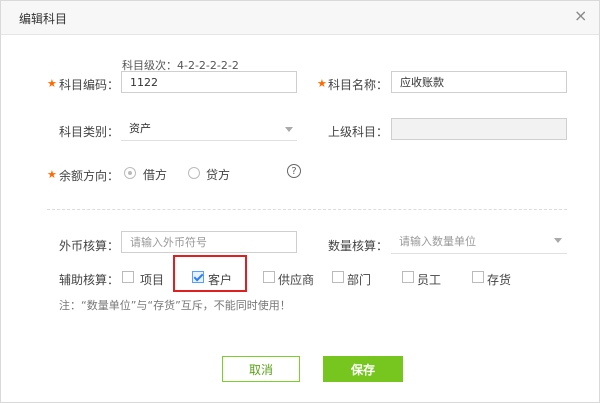 The width and height of the screenshot is (600, 403). I want to click on currency-label: 外币核算：, so click(89, 246).